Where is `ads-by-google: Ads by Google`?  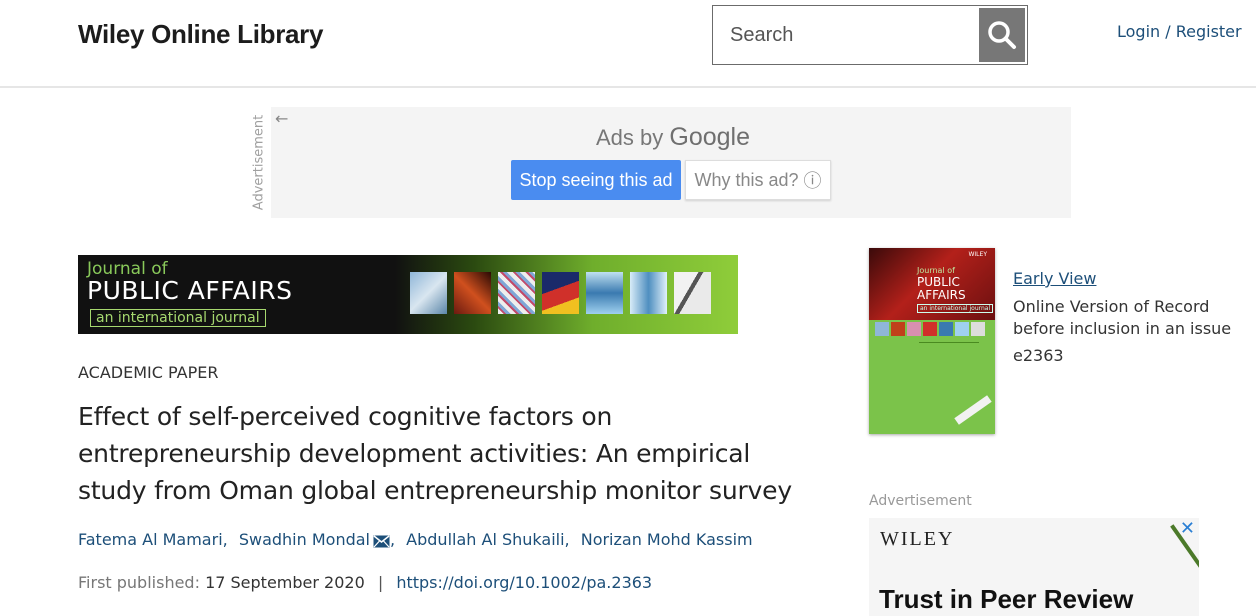
ads-by-google: Ads by Google is located at coordinates (673, 137).